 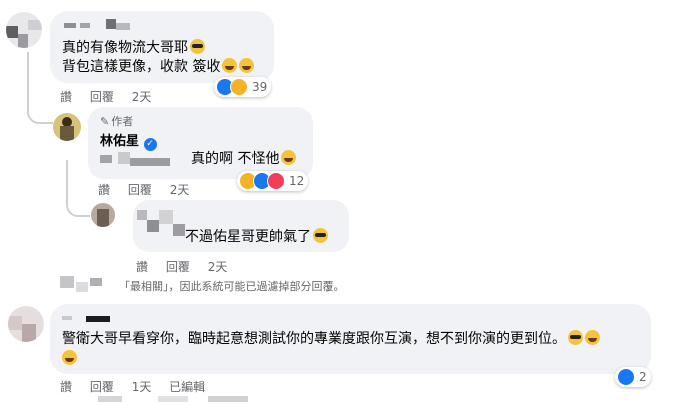 I want to click on comment-bubble: 真的有像物流大哥耶 背包這樣更像，收款 簽收, so click(x=162, y=47).